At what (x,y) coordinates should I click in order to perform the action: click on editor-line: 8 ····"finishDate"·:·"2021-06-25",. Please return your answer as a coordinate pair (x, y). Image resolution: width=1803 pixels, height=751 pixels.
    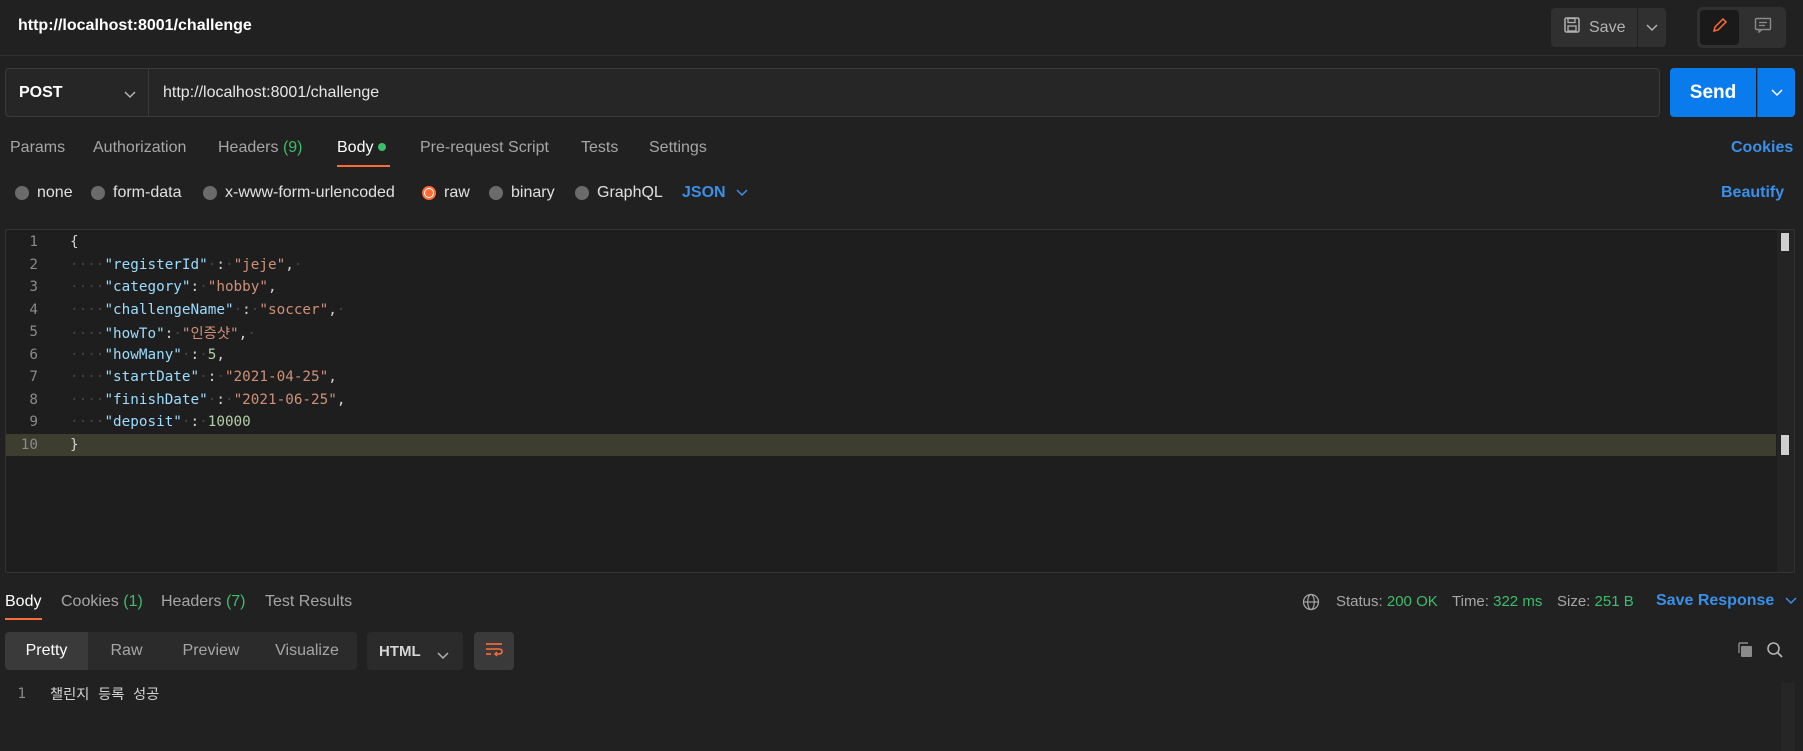
    Looking at the image, I should click on (891, 400).